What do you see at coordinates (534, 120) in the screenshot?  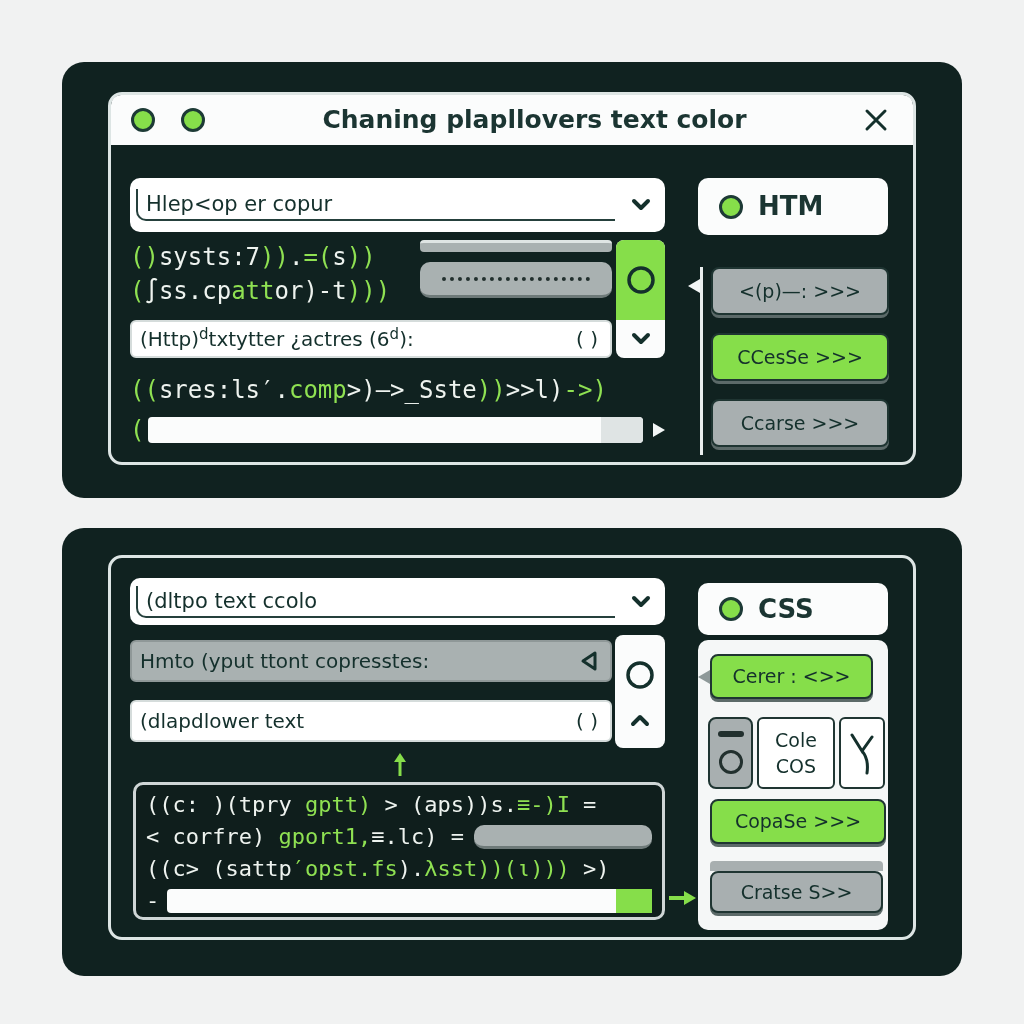 I see `window-title: Chaning plapllovers text color` at bounding box center [534, 120].